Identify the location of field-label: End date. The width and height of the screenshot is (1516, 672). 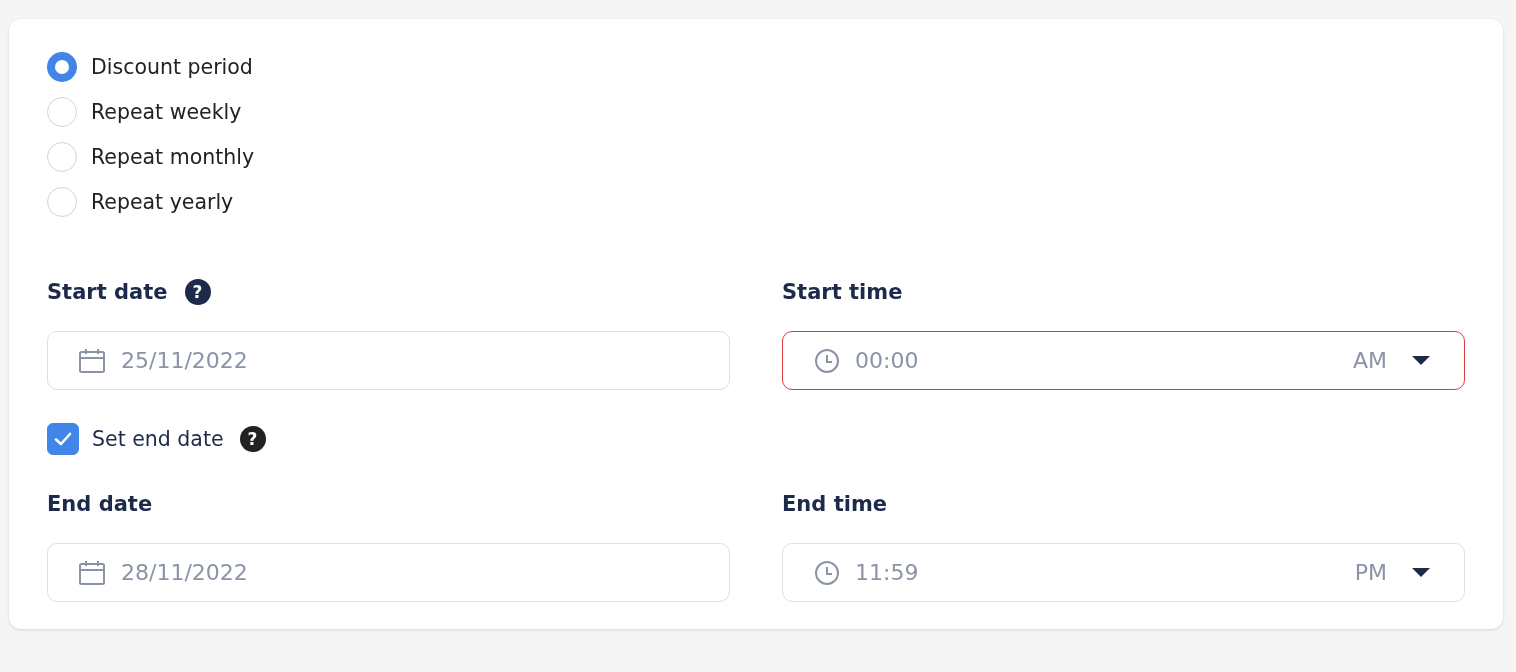
(100, 504).